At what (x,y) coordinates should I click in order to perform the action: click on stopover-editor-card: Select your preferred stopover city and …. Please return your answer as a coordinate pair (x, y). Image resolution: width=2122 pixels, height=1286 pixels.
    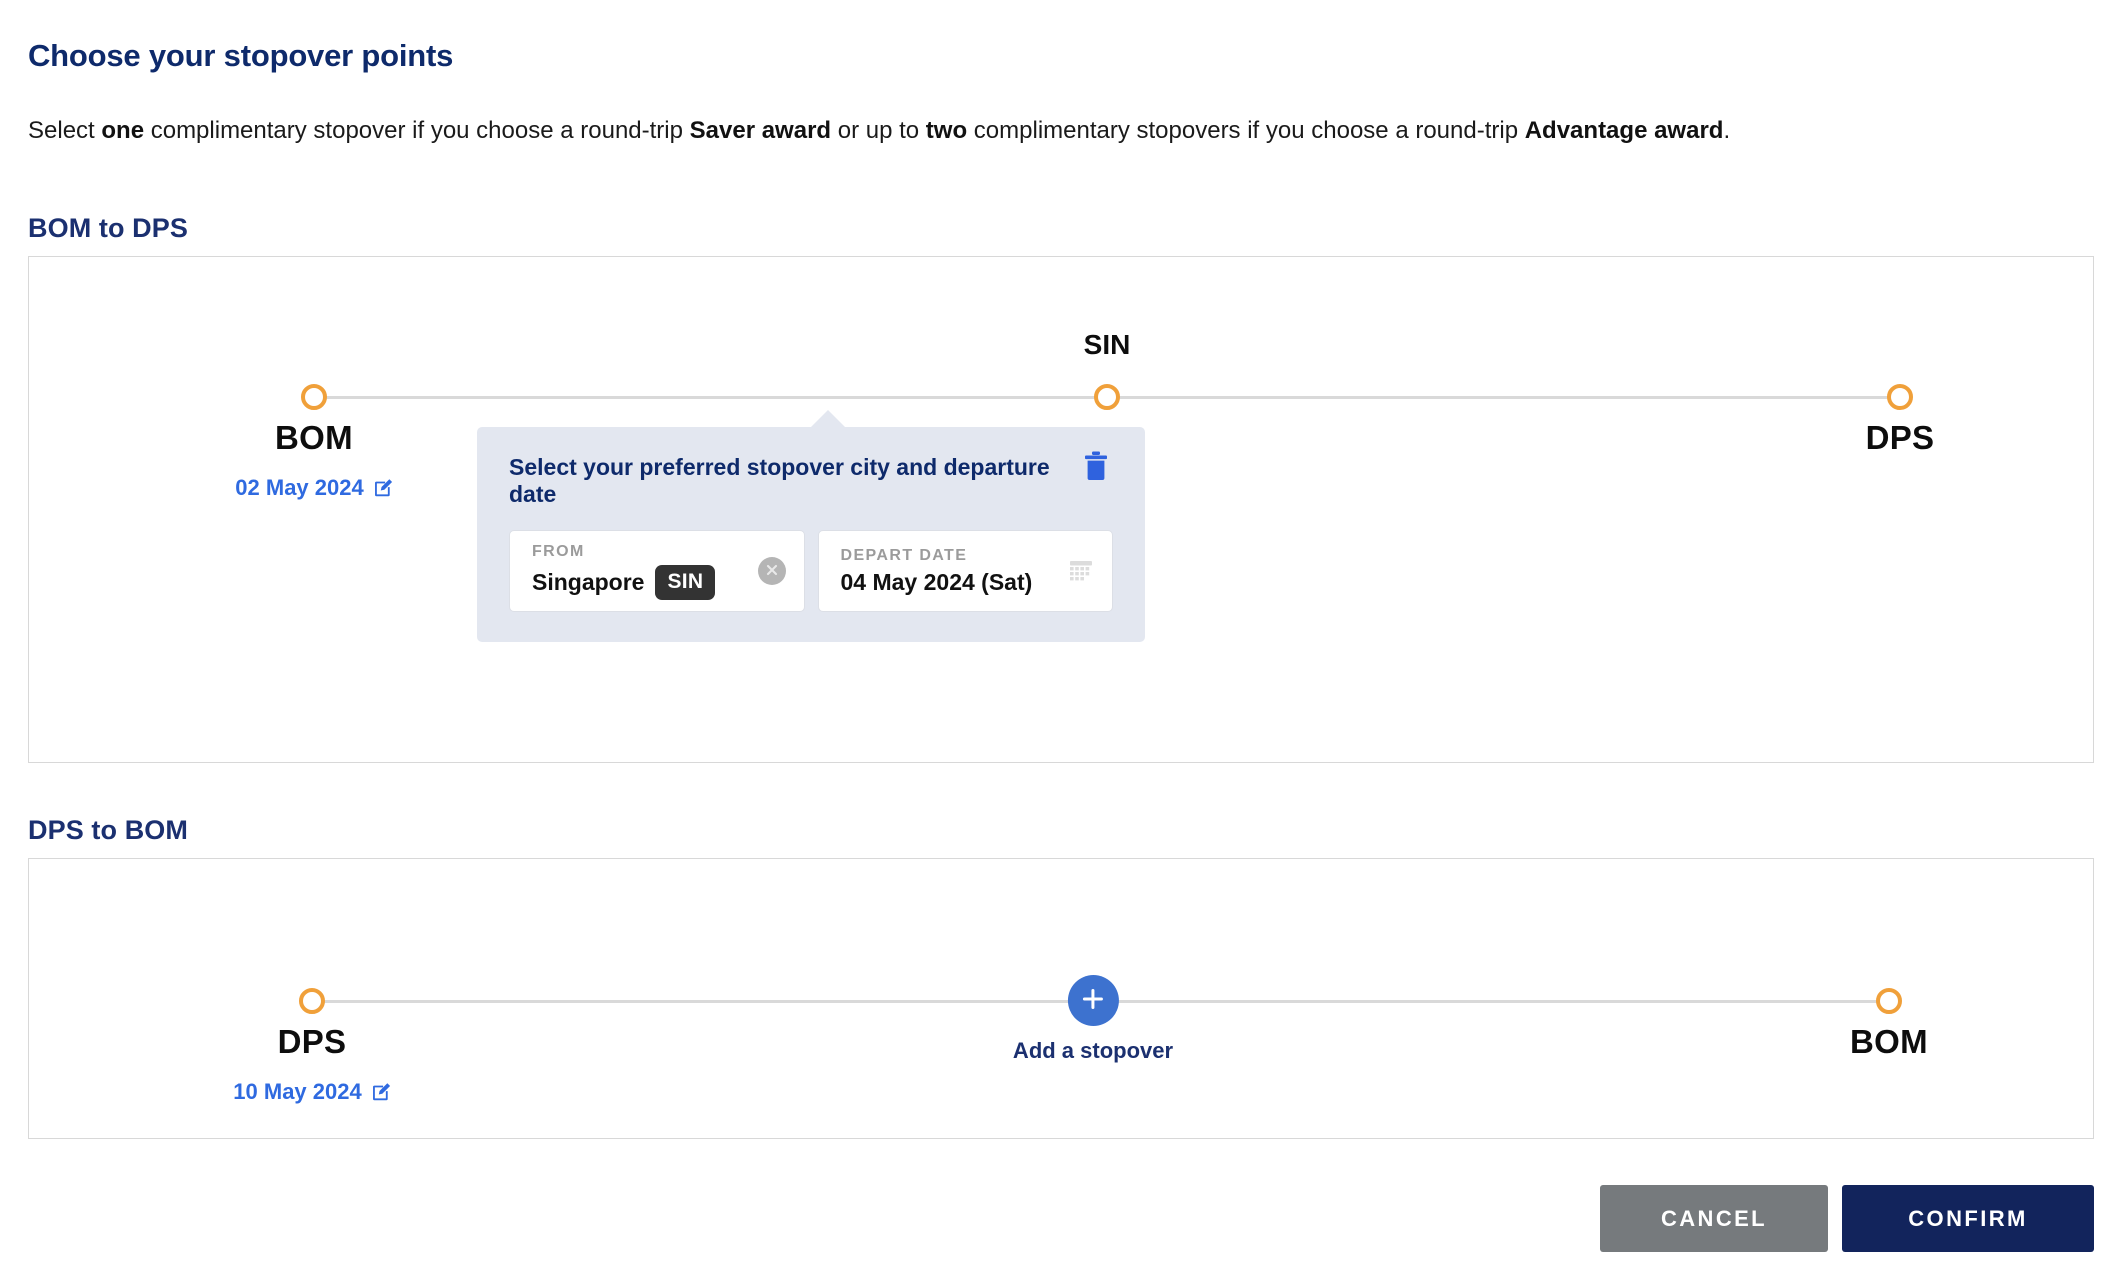
    Looking at the image, I should click on (811, 526).